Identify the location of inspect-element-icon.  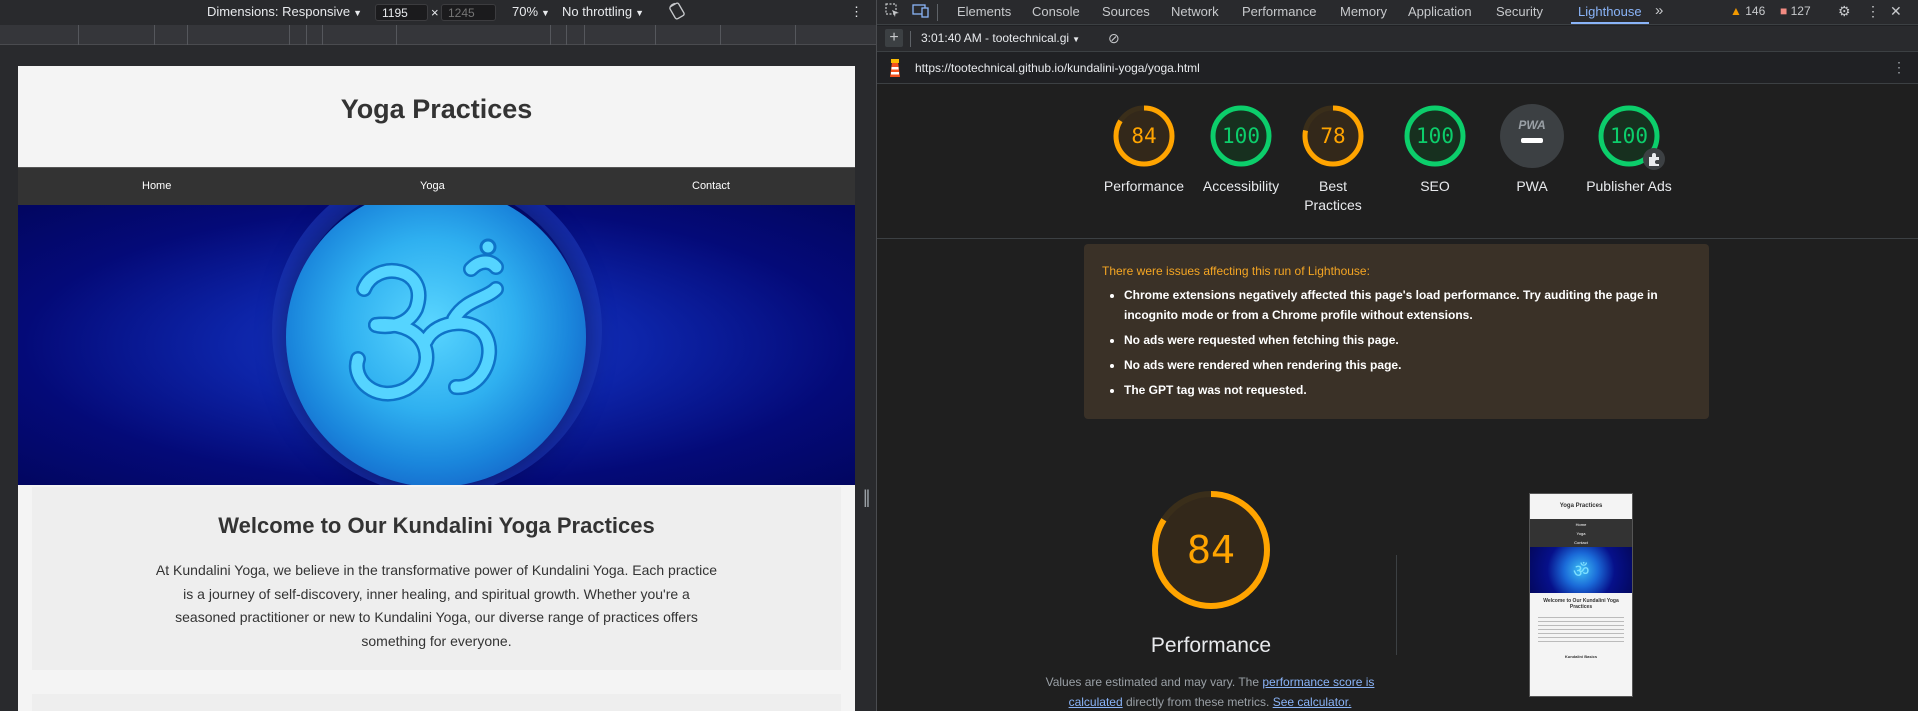
(892, 12).